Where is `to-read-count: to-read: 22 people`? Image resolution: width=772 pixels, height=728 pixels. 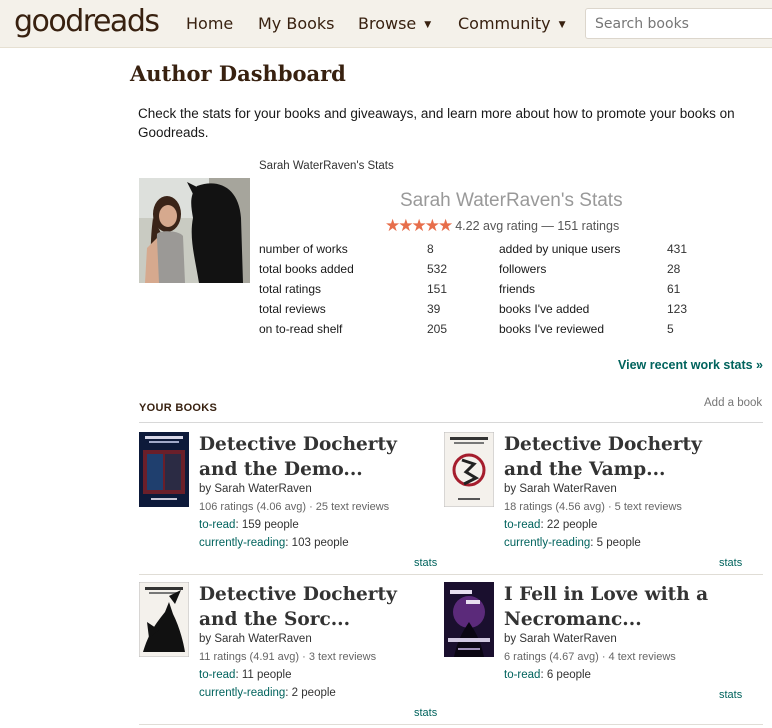
to-read-count: to-read: 22 people is located at coordinates (550, 525).